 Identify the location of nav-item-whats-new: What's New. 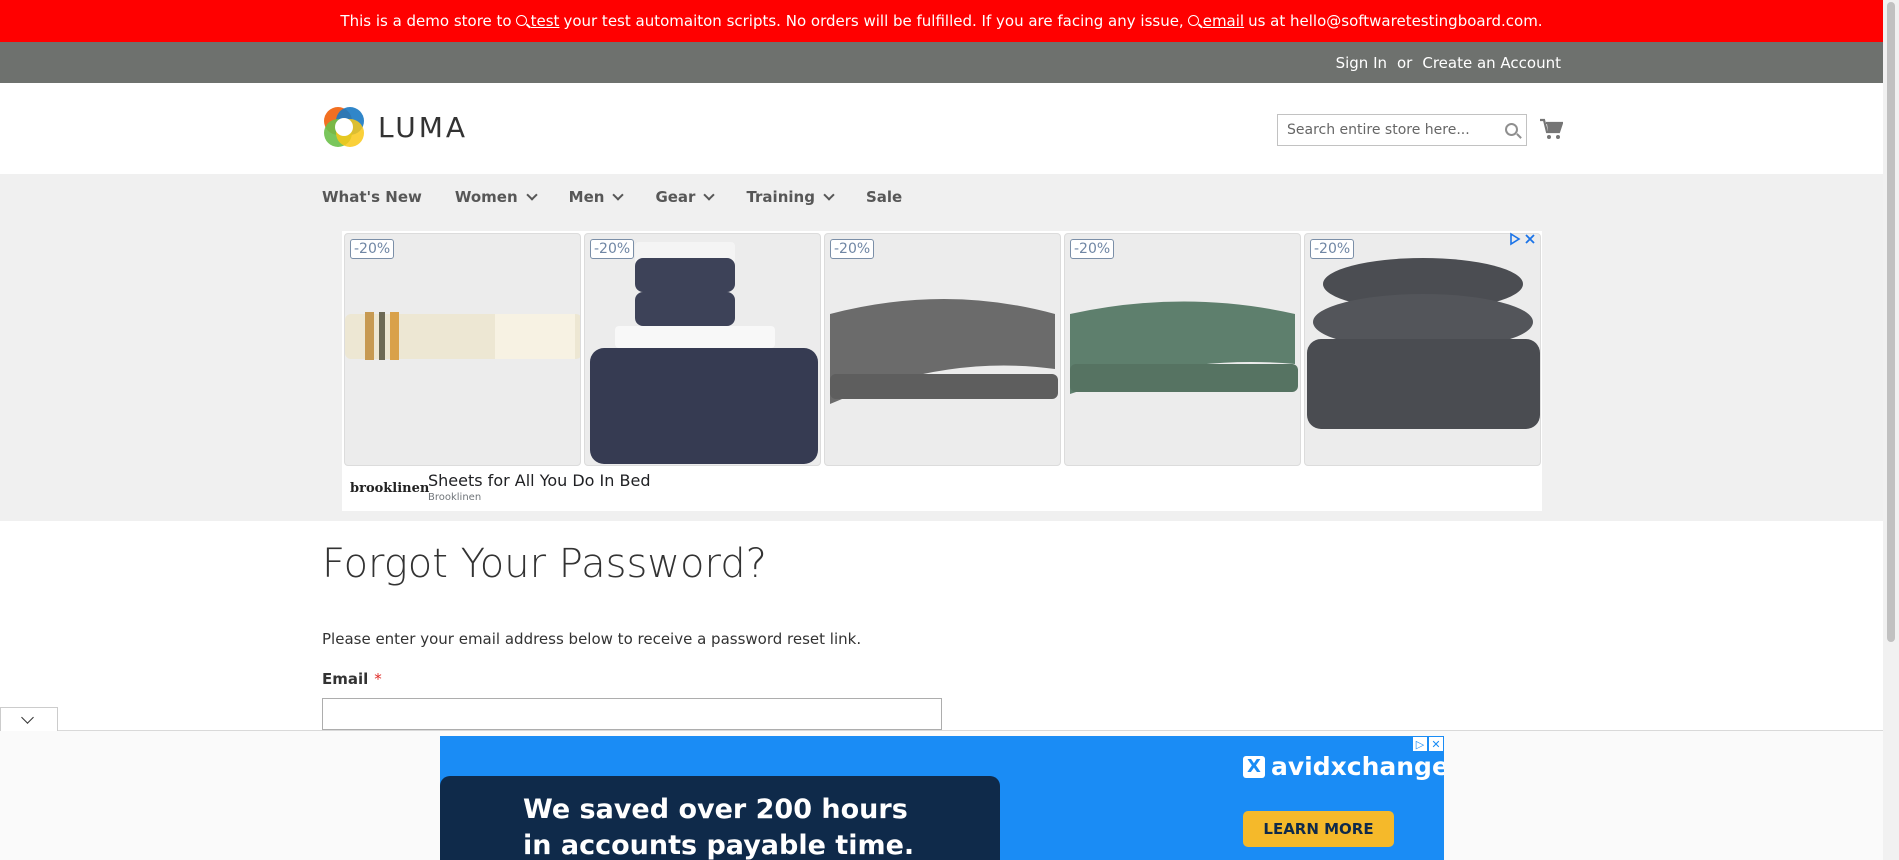
(372, 197).